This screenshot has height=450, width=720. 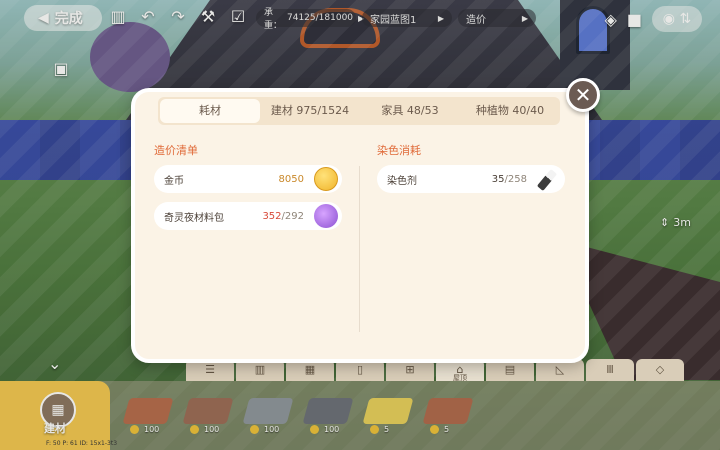 What do you see at coordinates (272, 216) in the screenshot?
I see `item-have: 352` at bounding box center [272, 216].